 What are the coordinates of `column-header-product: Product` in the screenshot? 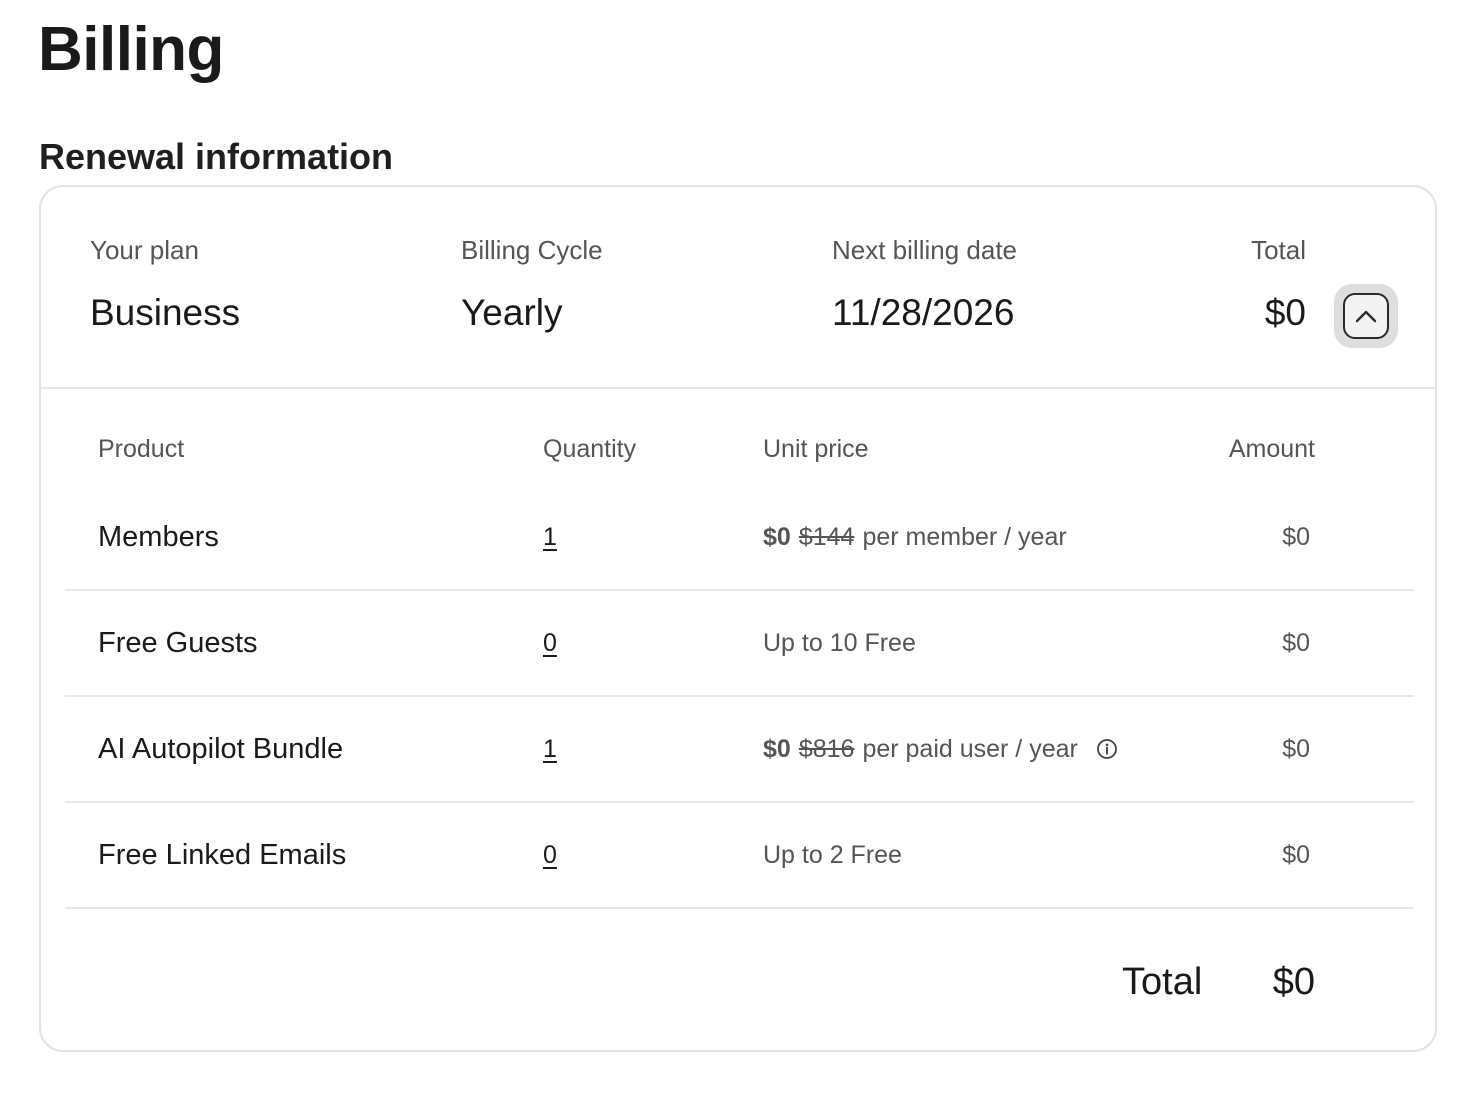 It's located at (141, 449).